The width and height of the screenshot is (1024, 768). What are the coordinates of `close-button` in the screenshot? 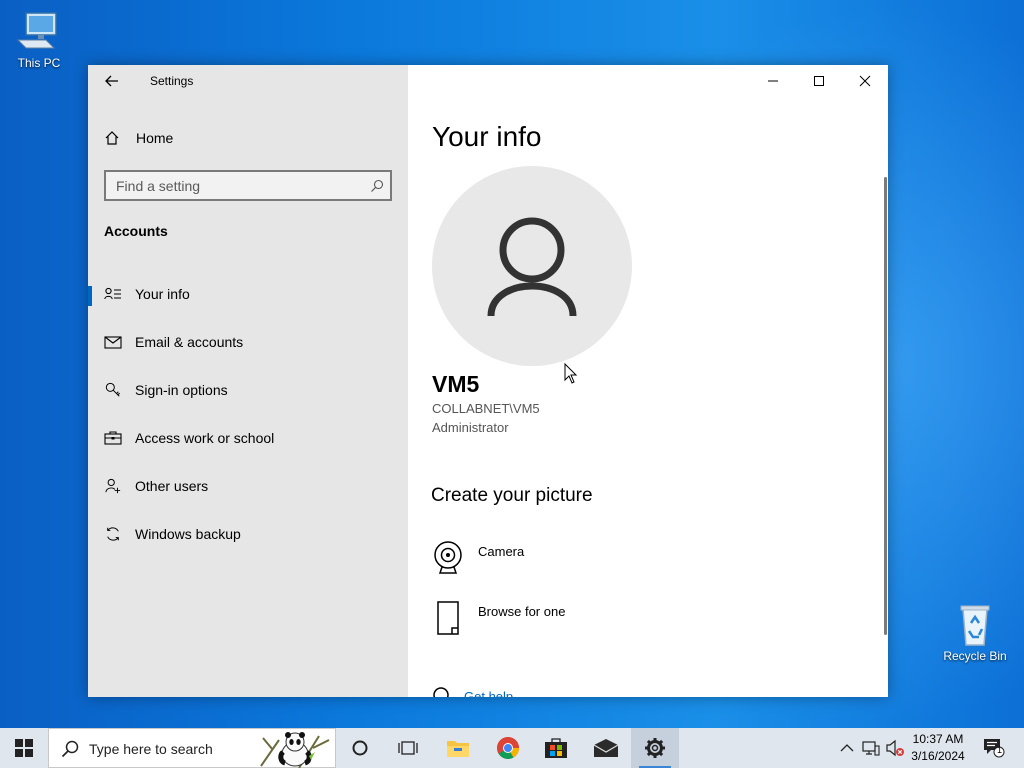 It's located at (865, 81).